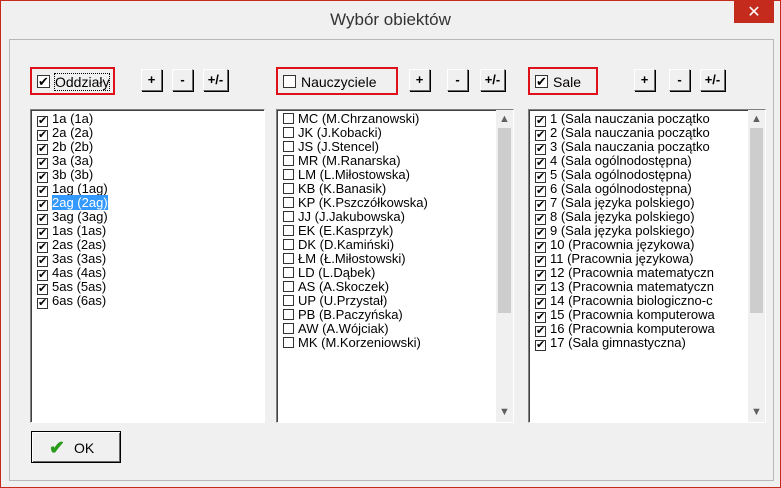 Image resolution: width=781 pixels, height=488 pixels. I want to click on list-item: ✔ 3ag (3ag), so click(70, 217).